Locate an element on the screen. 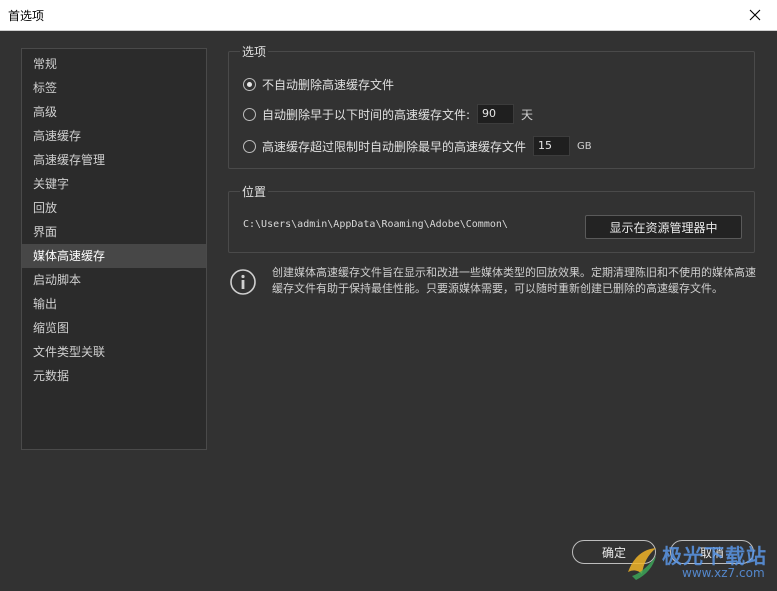 The image size is (777, 591). options-group-label: 选项 is located at coordinates (254, 51).